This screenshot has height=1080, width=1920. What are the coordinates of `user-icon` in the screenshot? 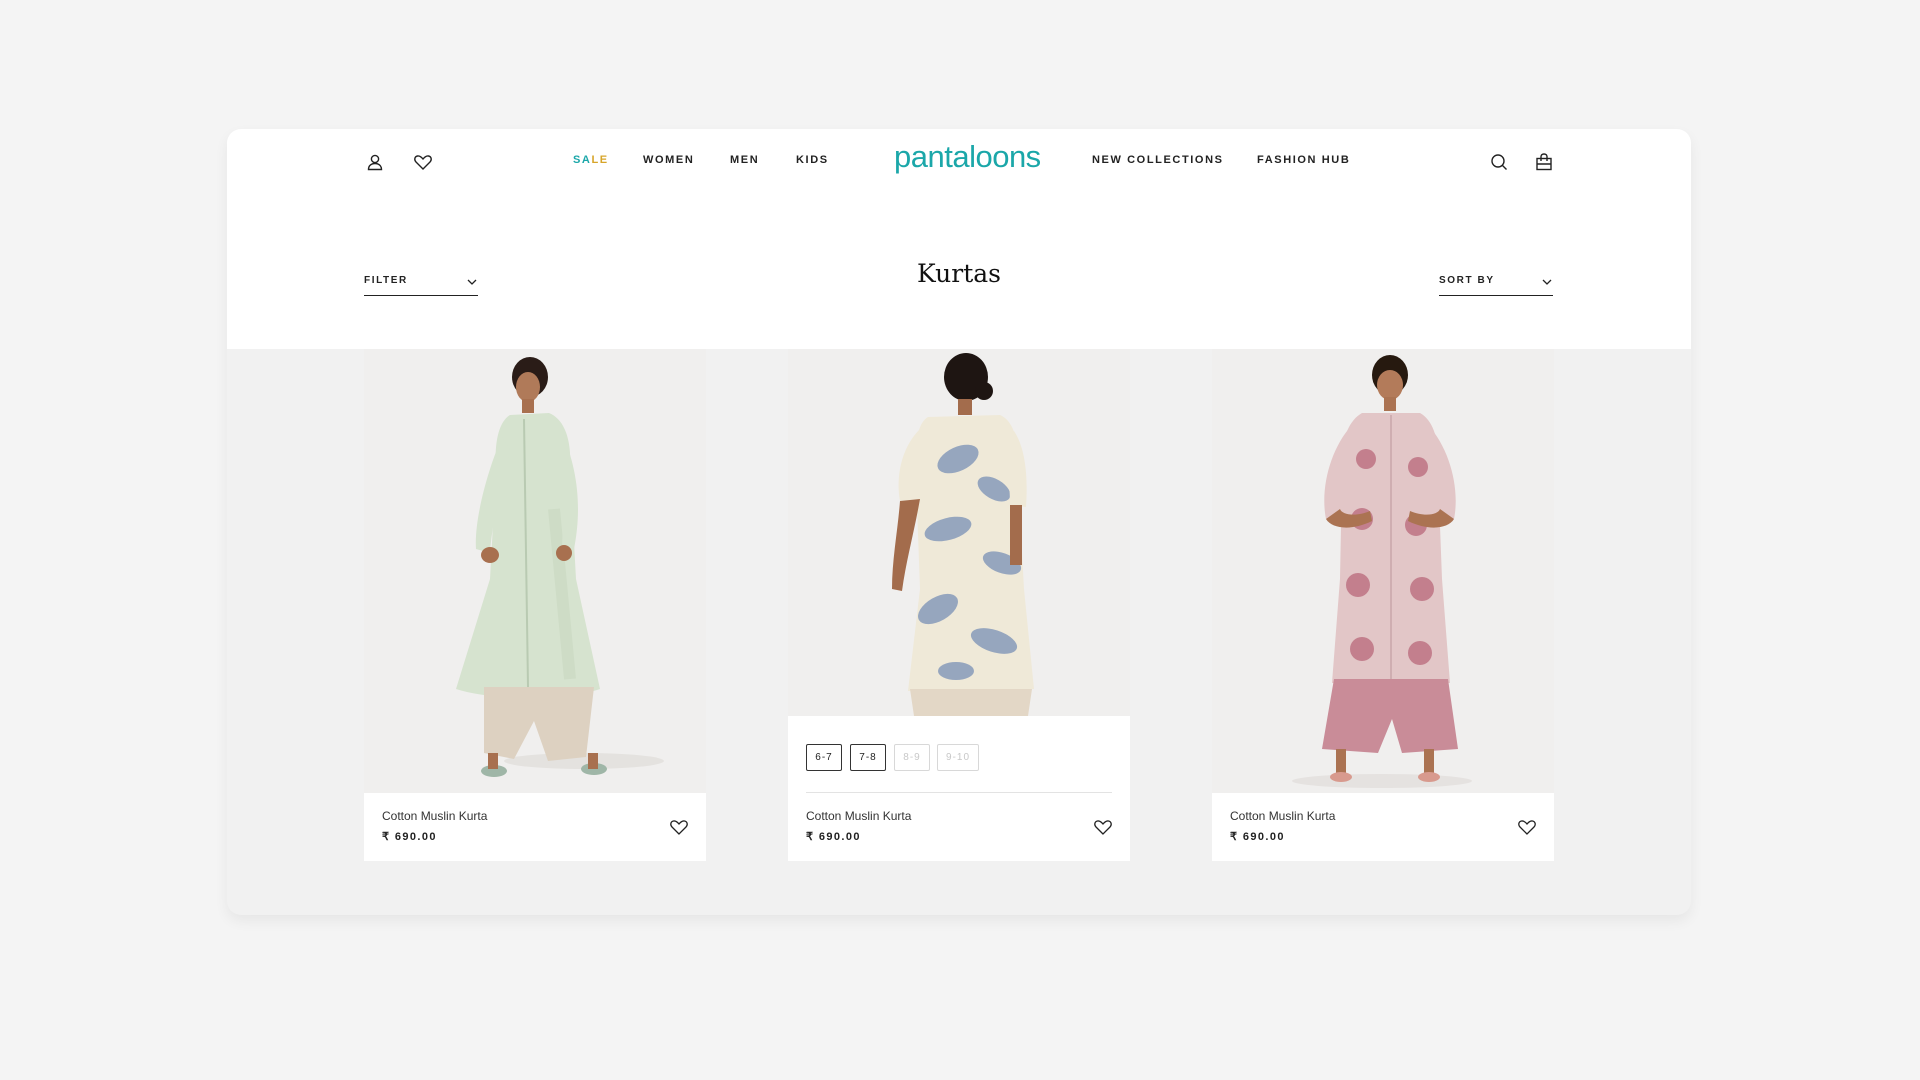 It's located at (375, 162).